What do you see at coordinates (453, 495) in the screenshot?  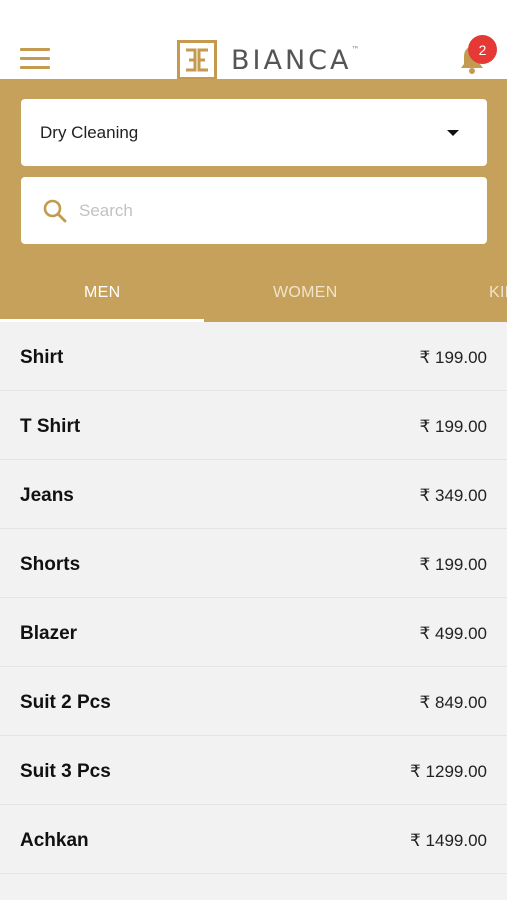 I see `item-price: ₹ 349.00` at bounding box center [453, 495].